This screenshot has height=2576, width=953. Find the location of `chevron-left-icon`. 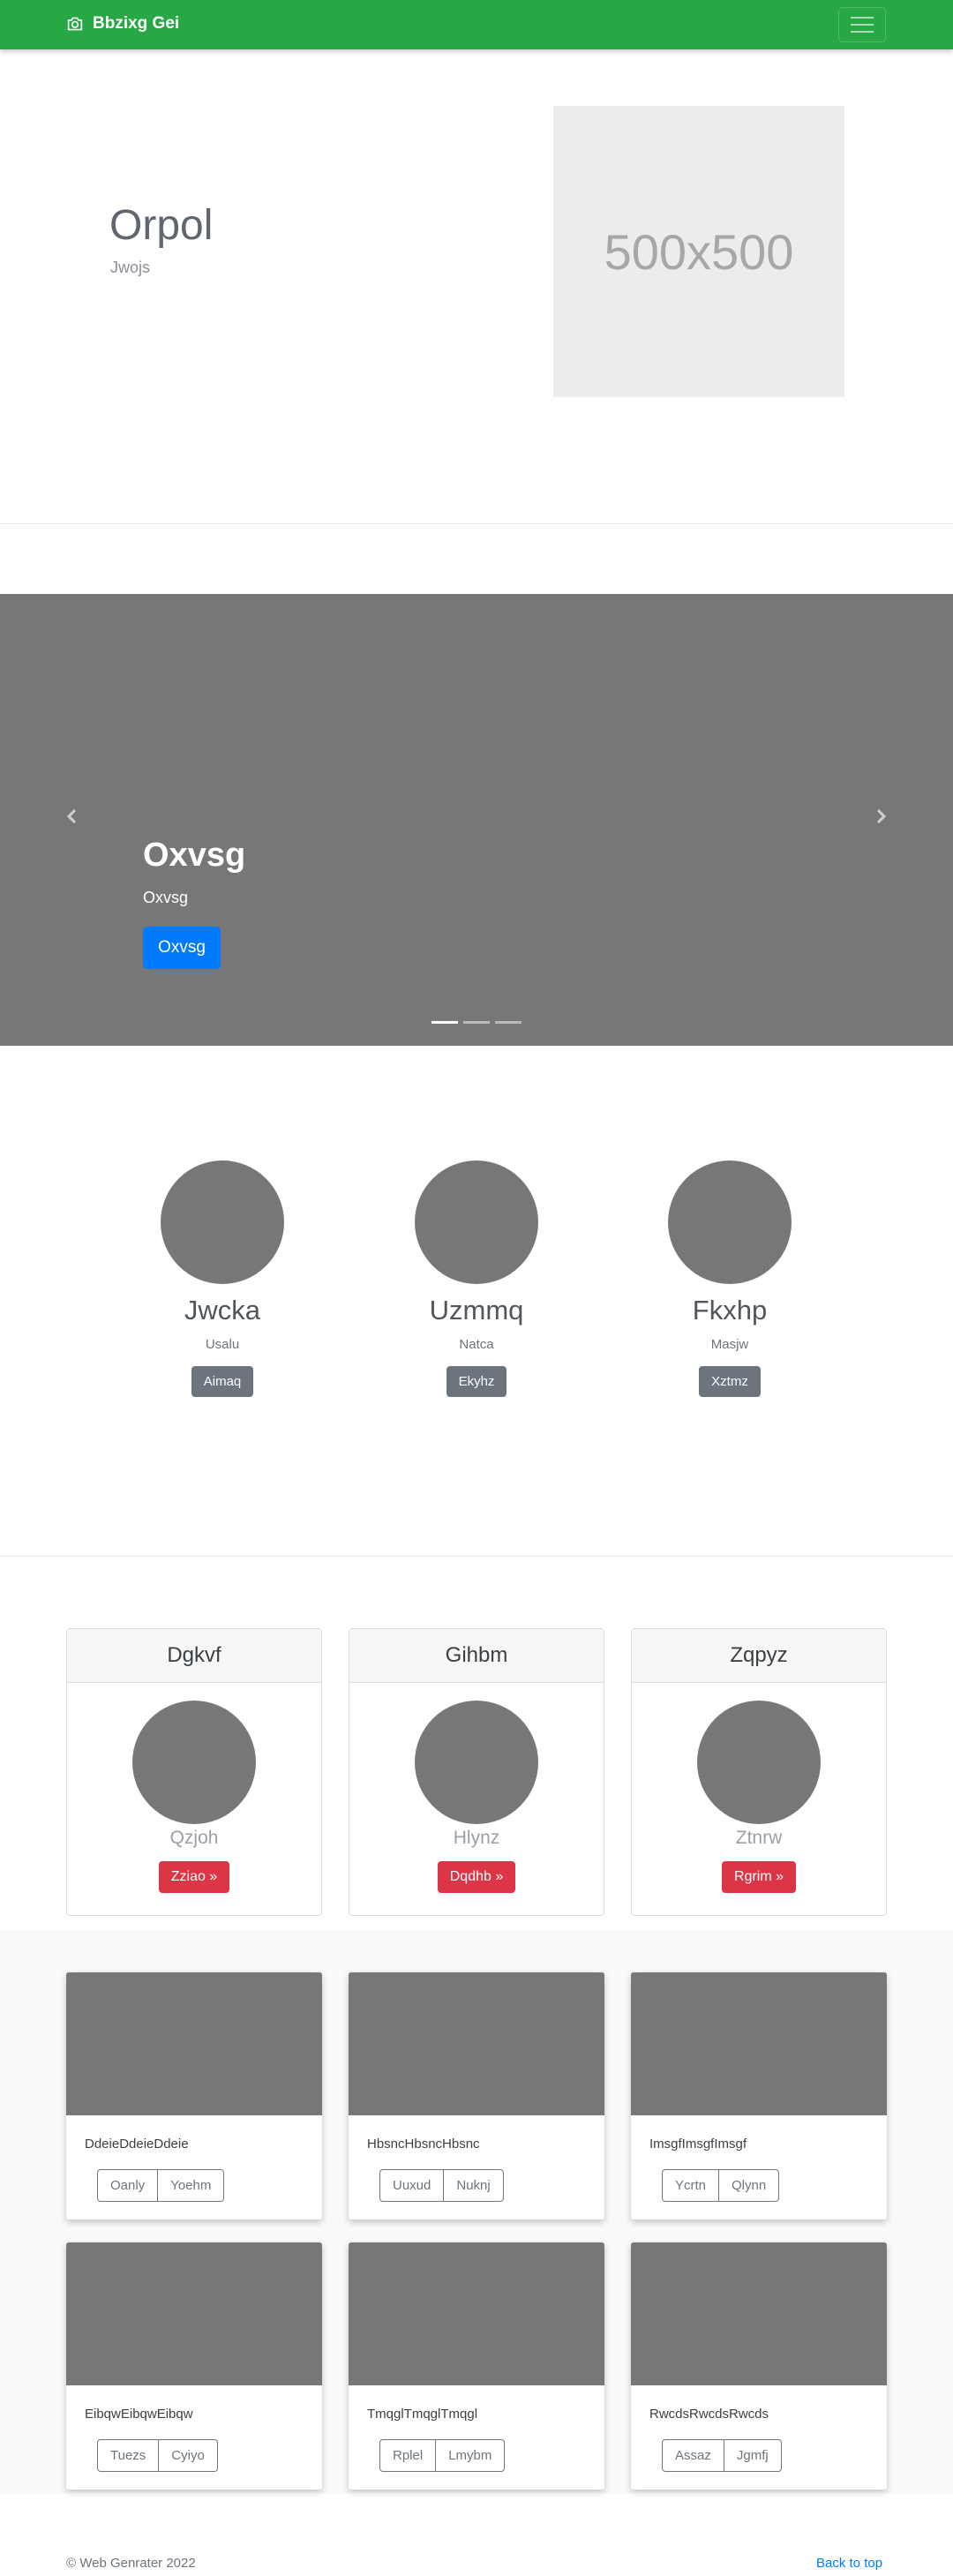

chevron-left-icon is located at coordinates (71, 816).